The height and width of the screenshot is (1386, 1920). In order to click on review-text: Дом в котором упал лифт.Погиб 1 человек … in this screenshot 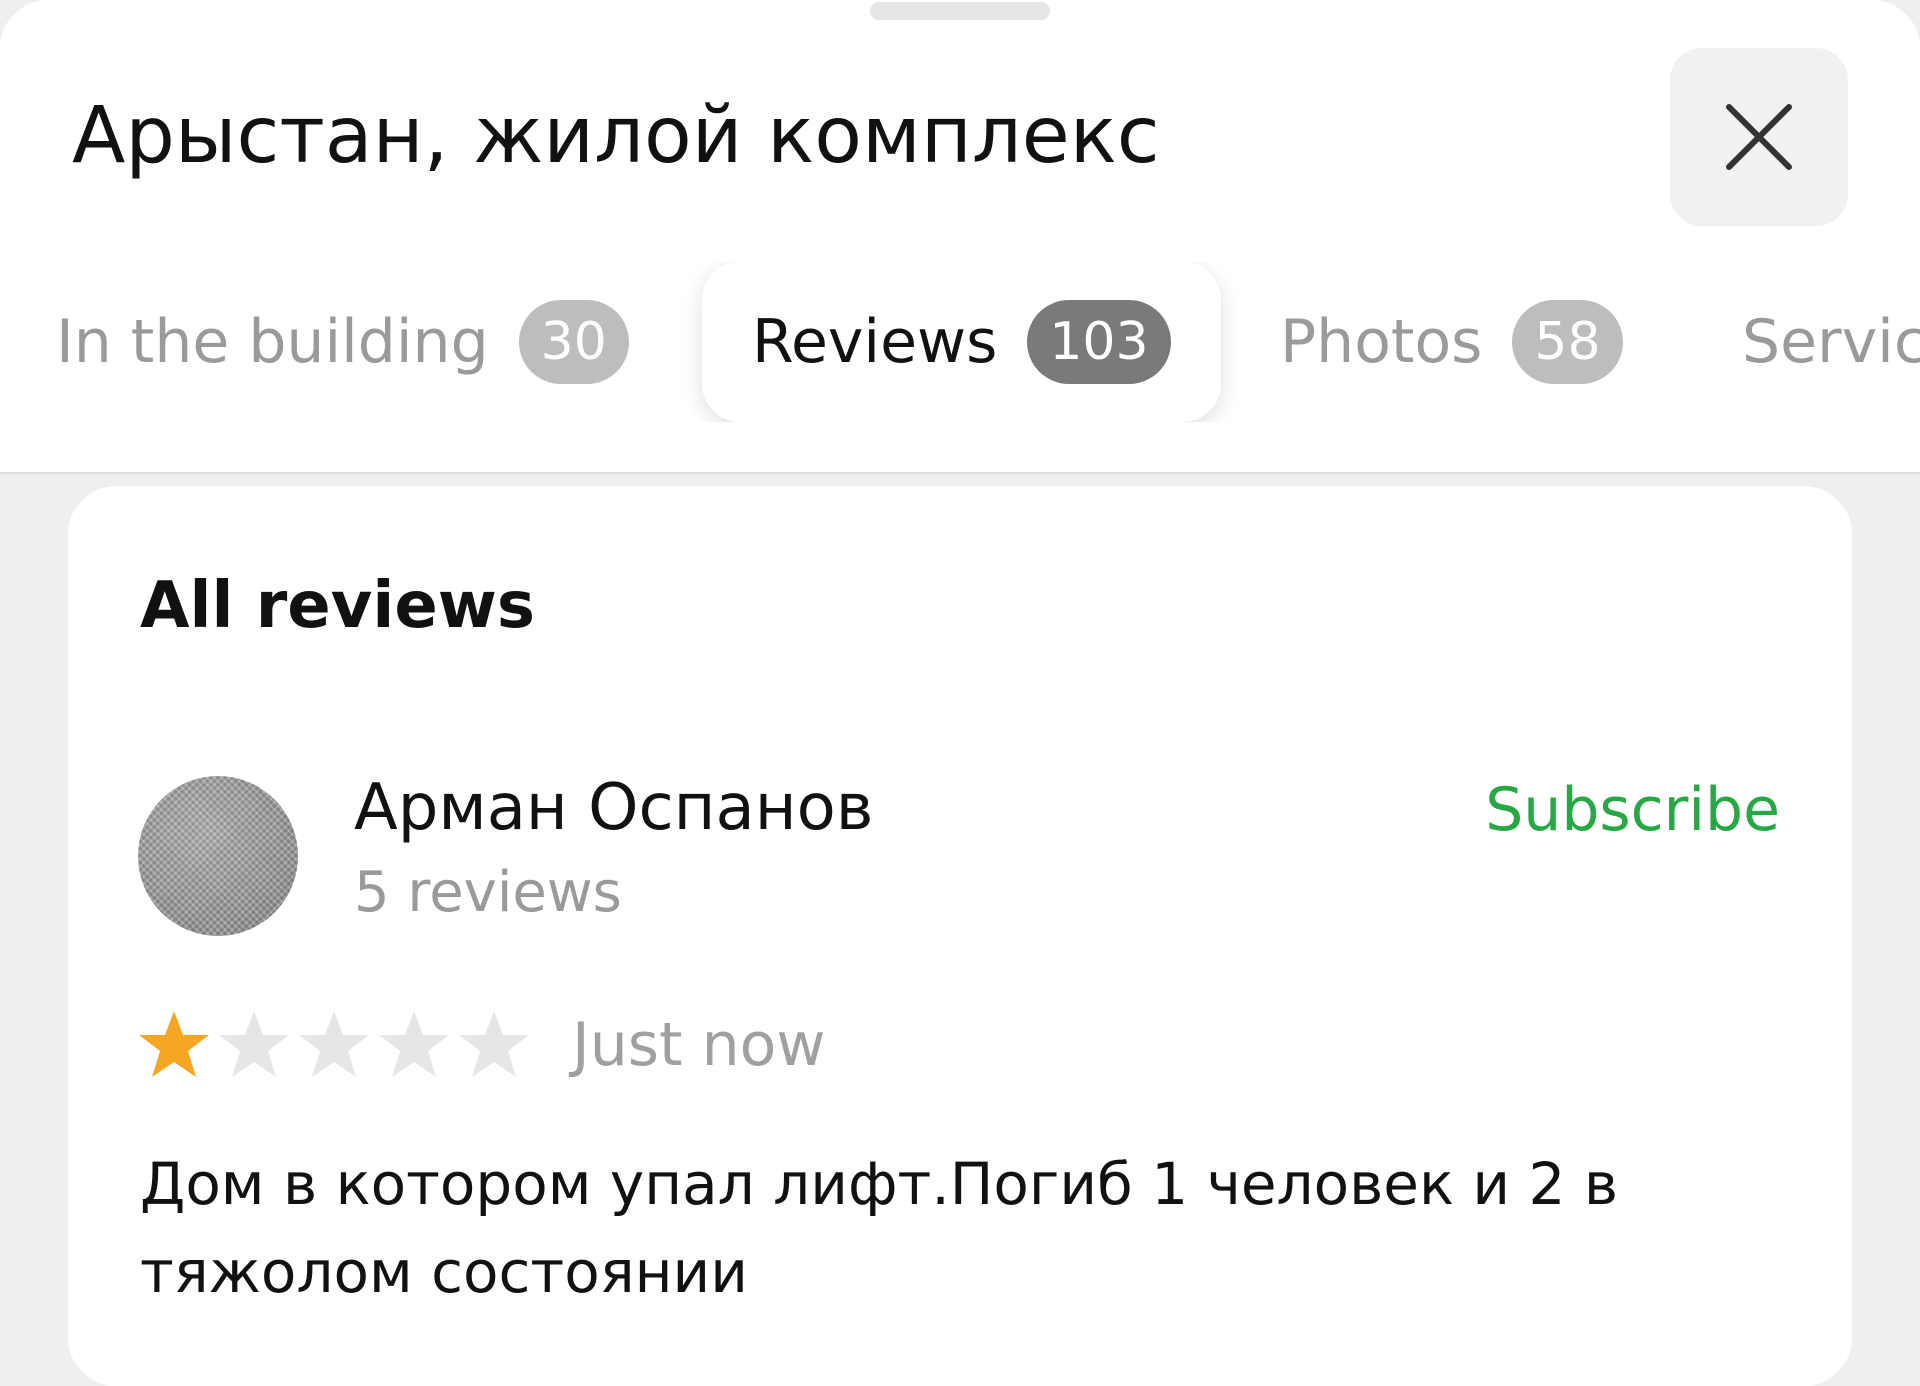, I will do `click(879, 1228)`.